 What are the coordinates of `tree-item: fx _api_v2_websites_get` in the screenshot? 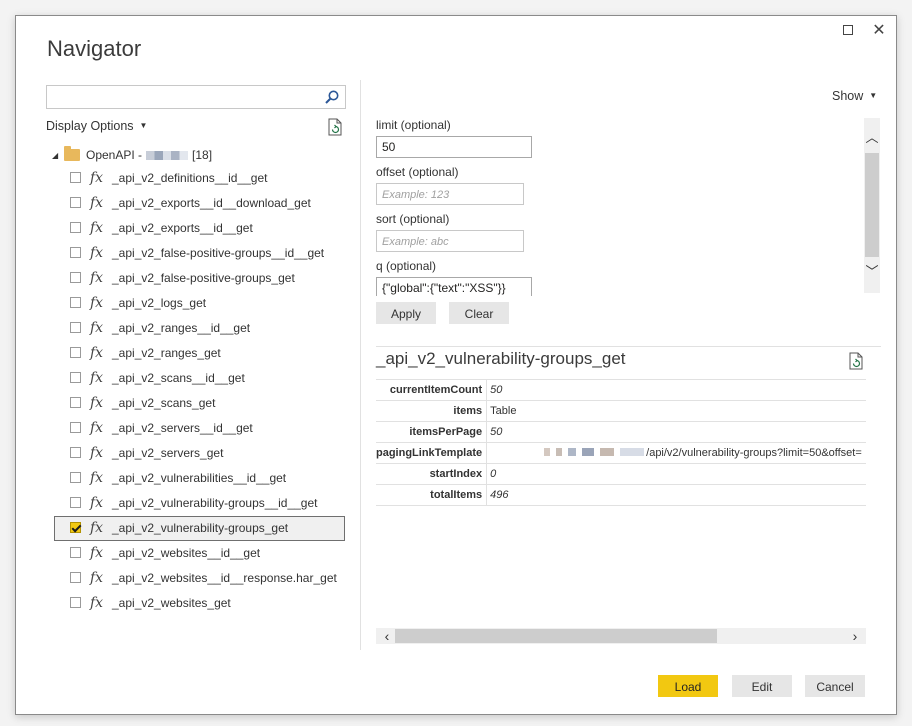 It's located at (196, 603).